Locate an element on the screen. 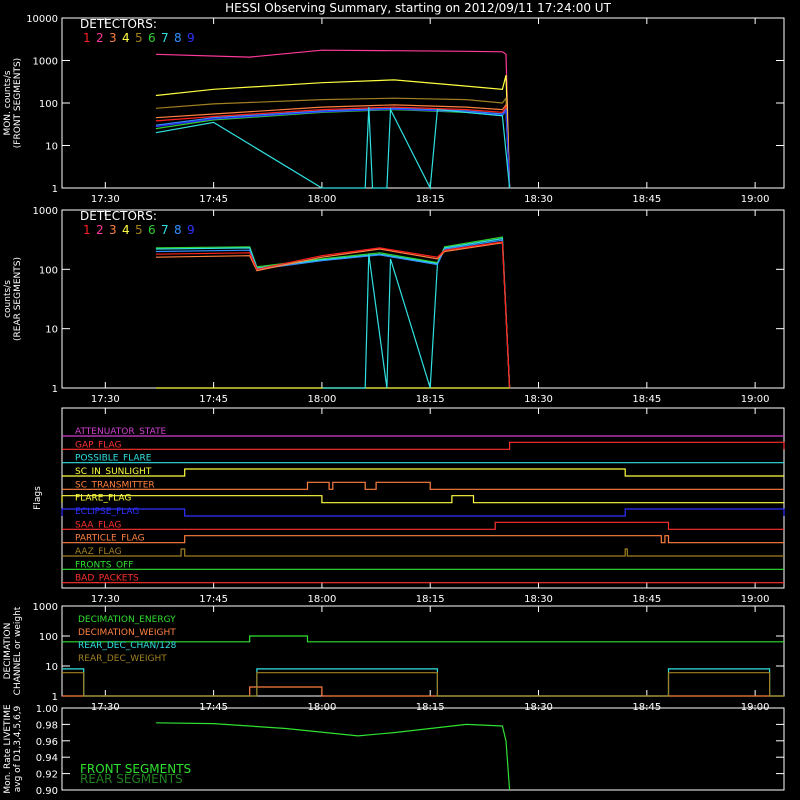 Image resolution: width=800 pixels, height=800 pixels. livetime-ytick-label: 0.98 is located at coordinates (47, 725).